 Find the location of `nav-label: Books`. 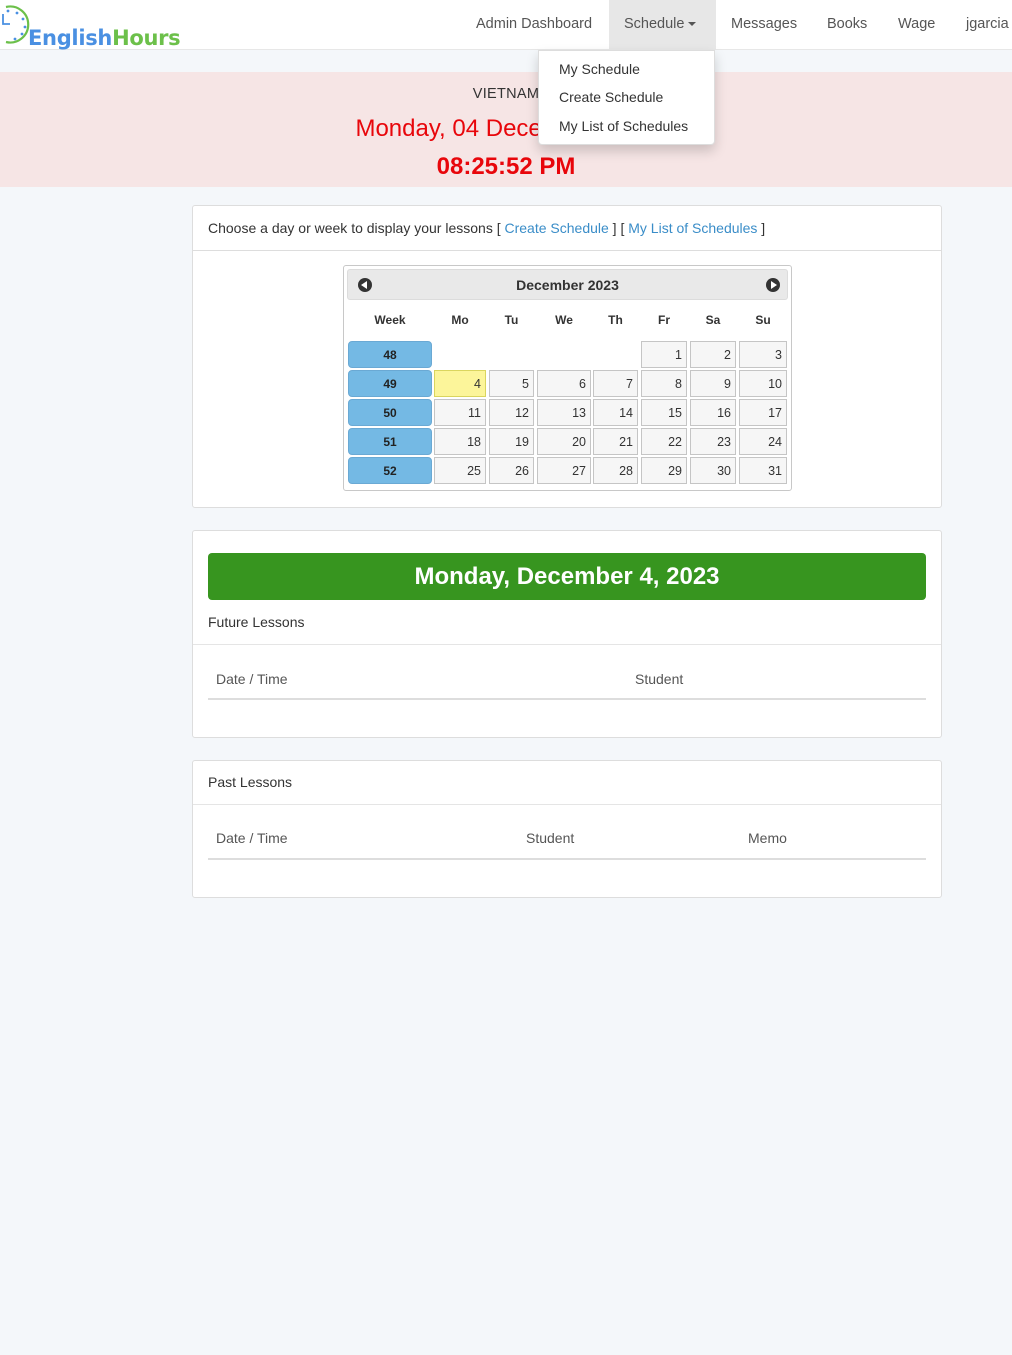

nav-label: Books is located at coordinates (847, 24).